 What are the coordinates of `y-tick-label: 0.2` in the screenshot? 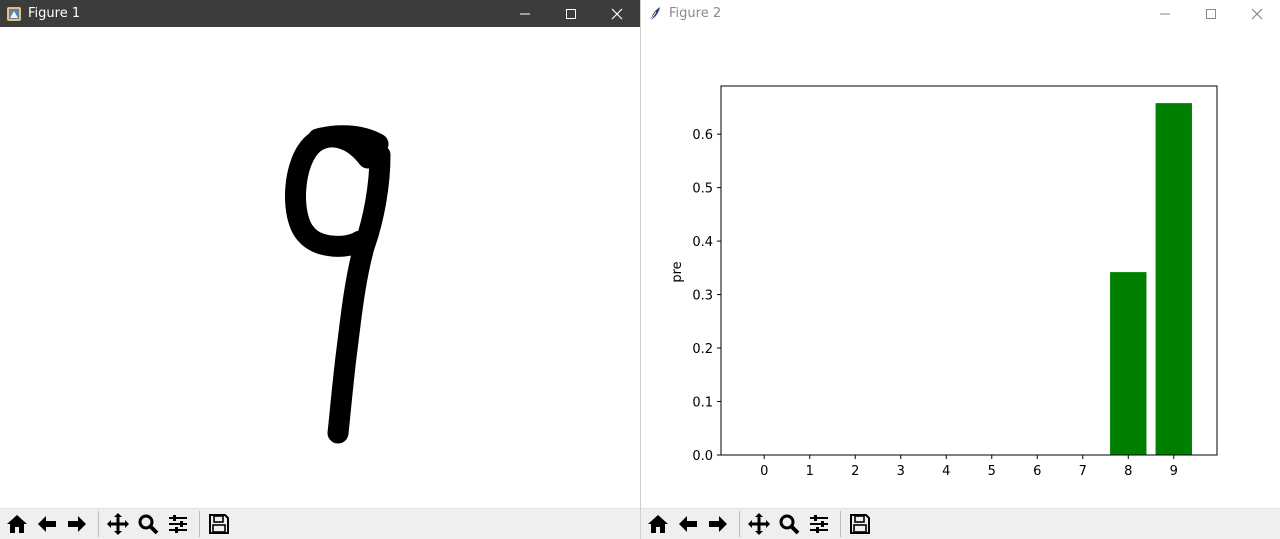 It's located at (702, 349).